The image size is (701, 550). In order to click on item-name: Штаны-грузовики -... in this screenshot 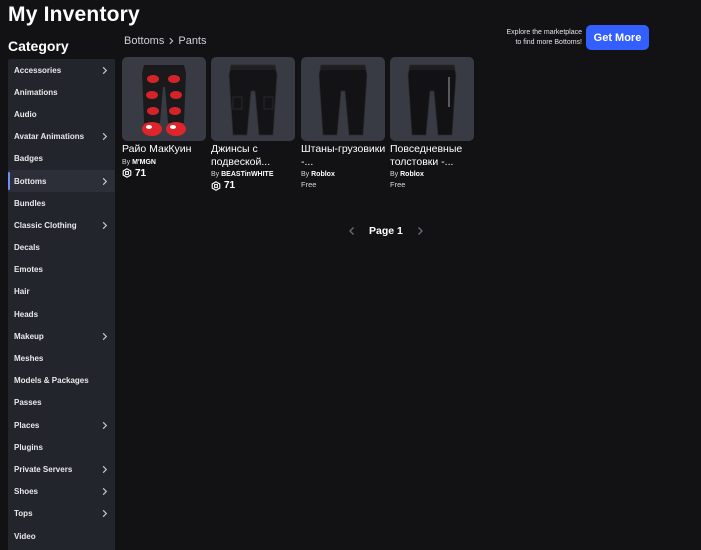, I will do `click(343, 155)`.